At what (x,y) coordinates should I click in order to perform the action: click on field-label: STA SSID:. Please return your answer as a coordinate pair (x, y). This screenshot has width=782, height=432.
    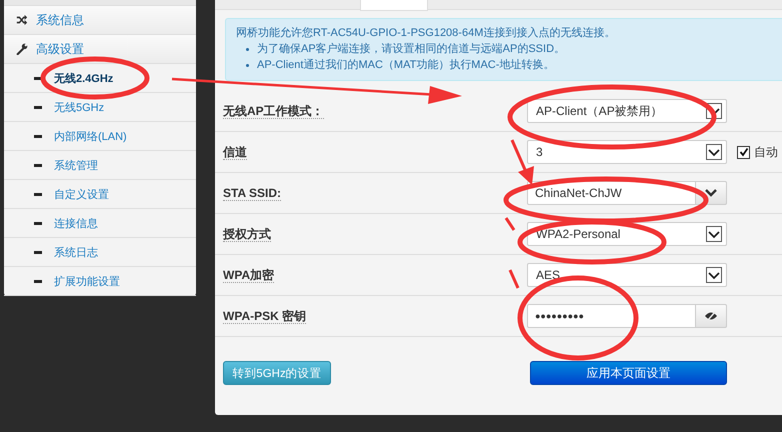
    Looking at the image, I should click on (252, 193).